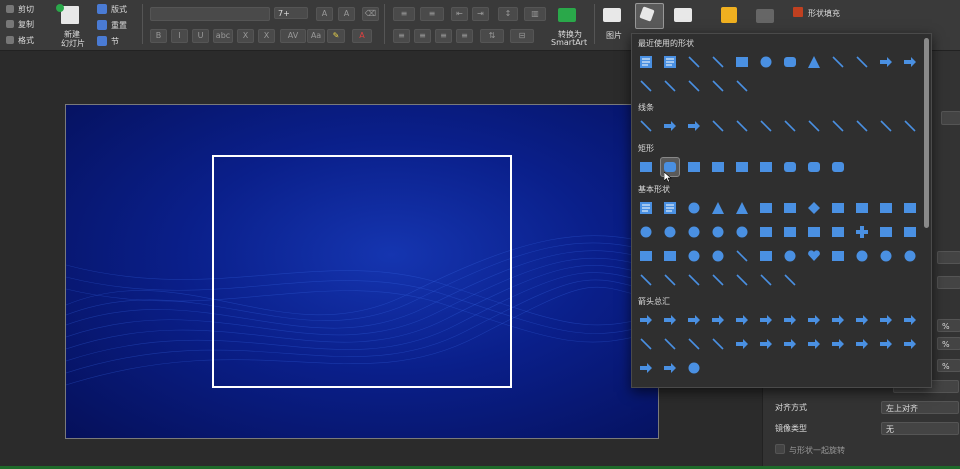 The height and width of the screenshot is (469, 960). I want to click on bold-button: B, so click(158, 36).